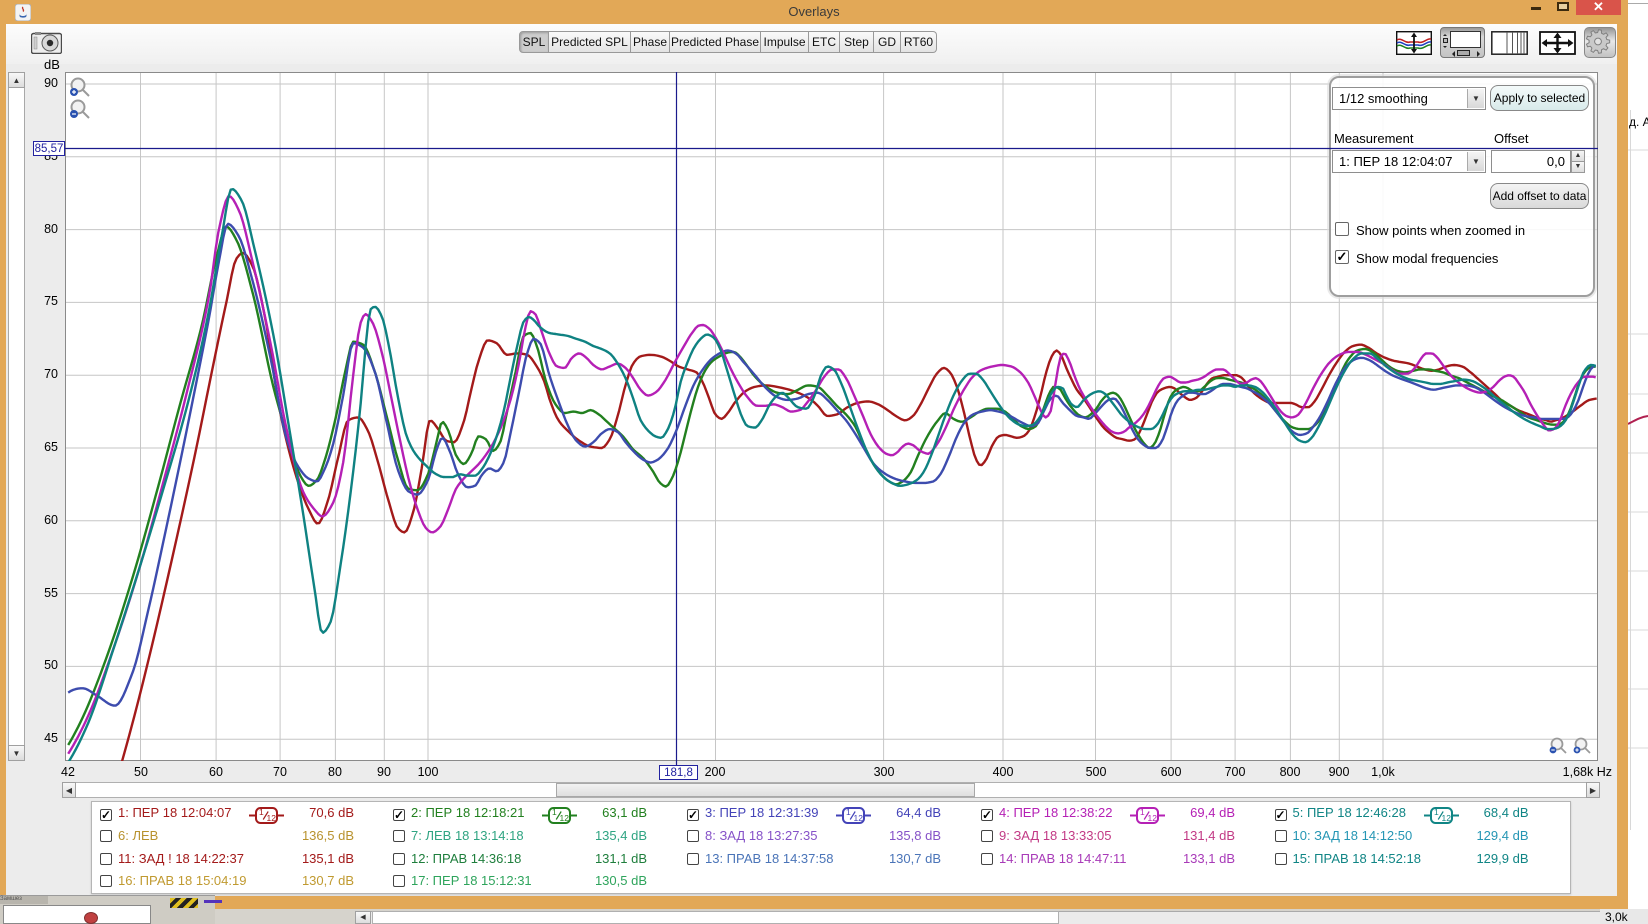 The width and height of the screenshot is (1648, 924). What do you see at coordinates (1638, 122) in the screenshot?
I see `svg-text: д. Ах` at bounding box center [1638, 122].